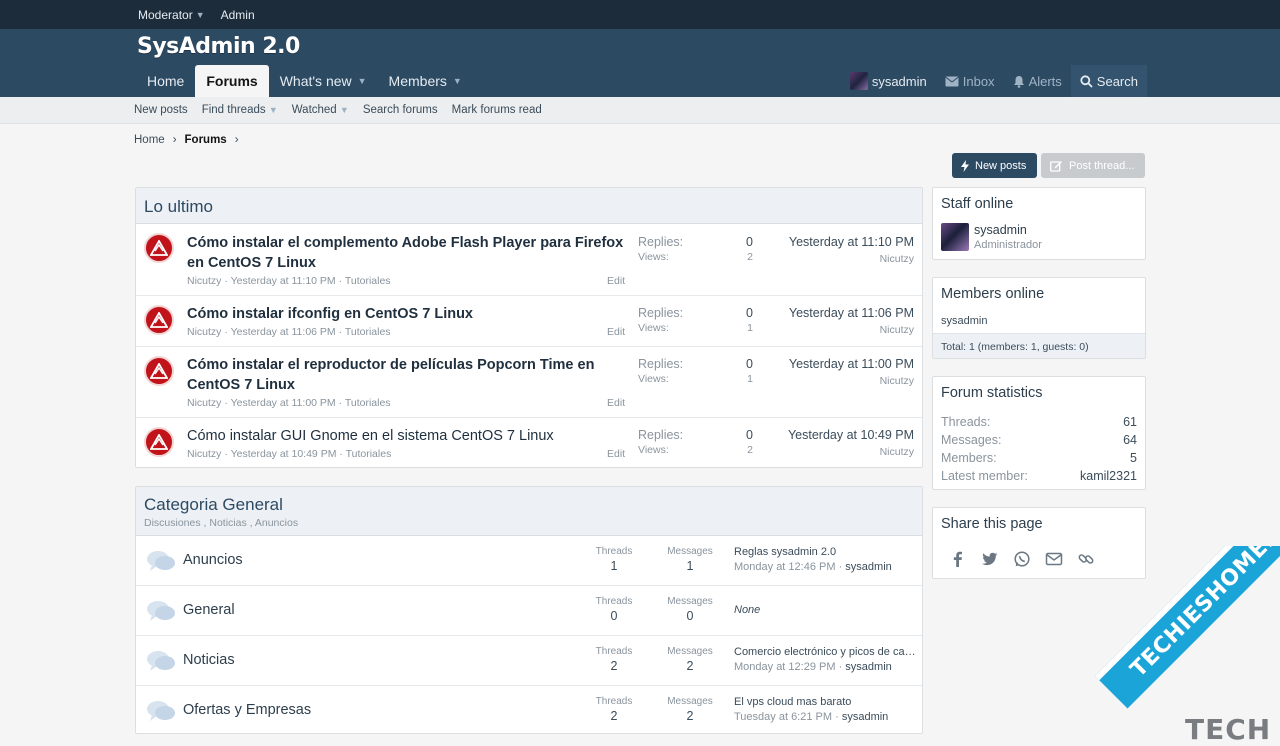 The height and width of the screenshot is (746, 1280). What do you see at coordinates (888, 81) in the screenshot?
I see `account-menu: sysadmin` at bounding box center [888, 81].